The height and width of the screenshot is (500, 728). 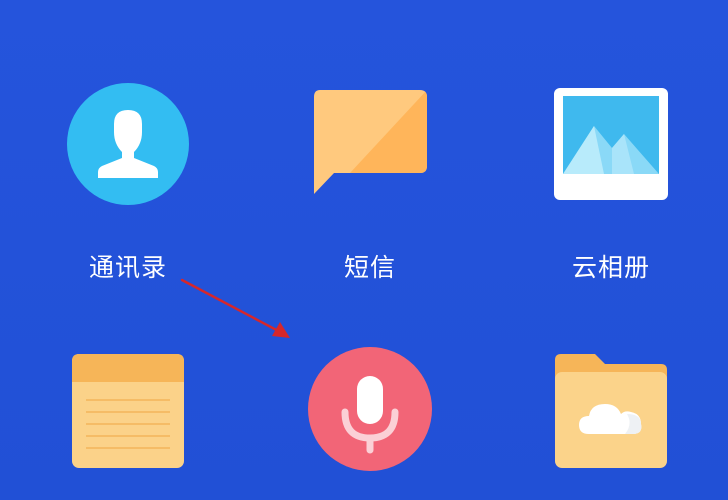 I want to click on app-messages: 短信, so click(x=370, y=185).